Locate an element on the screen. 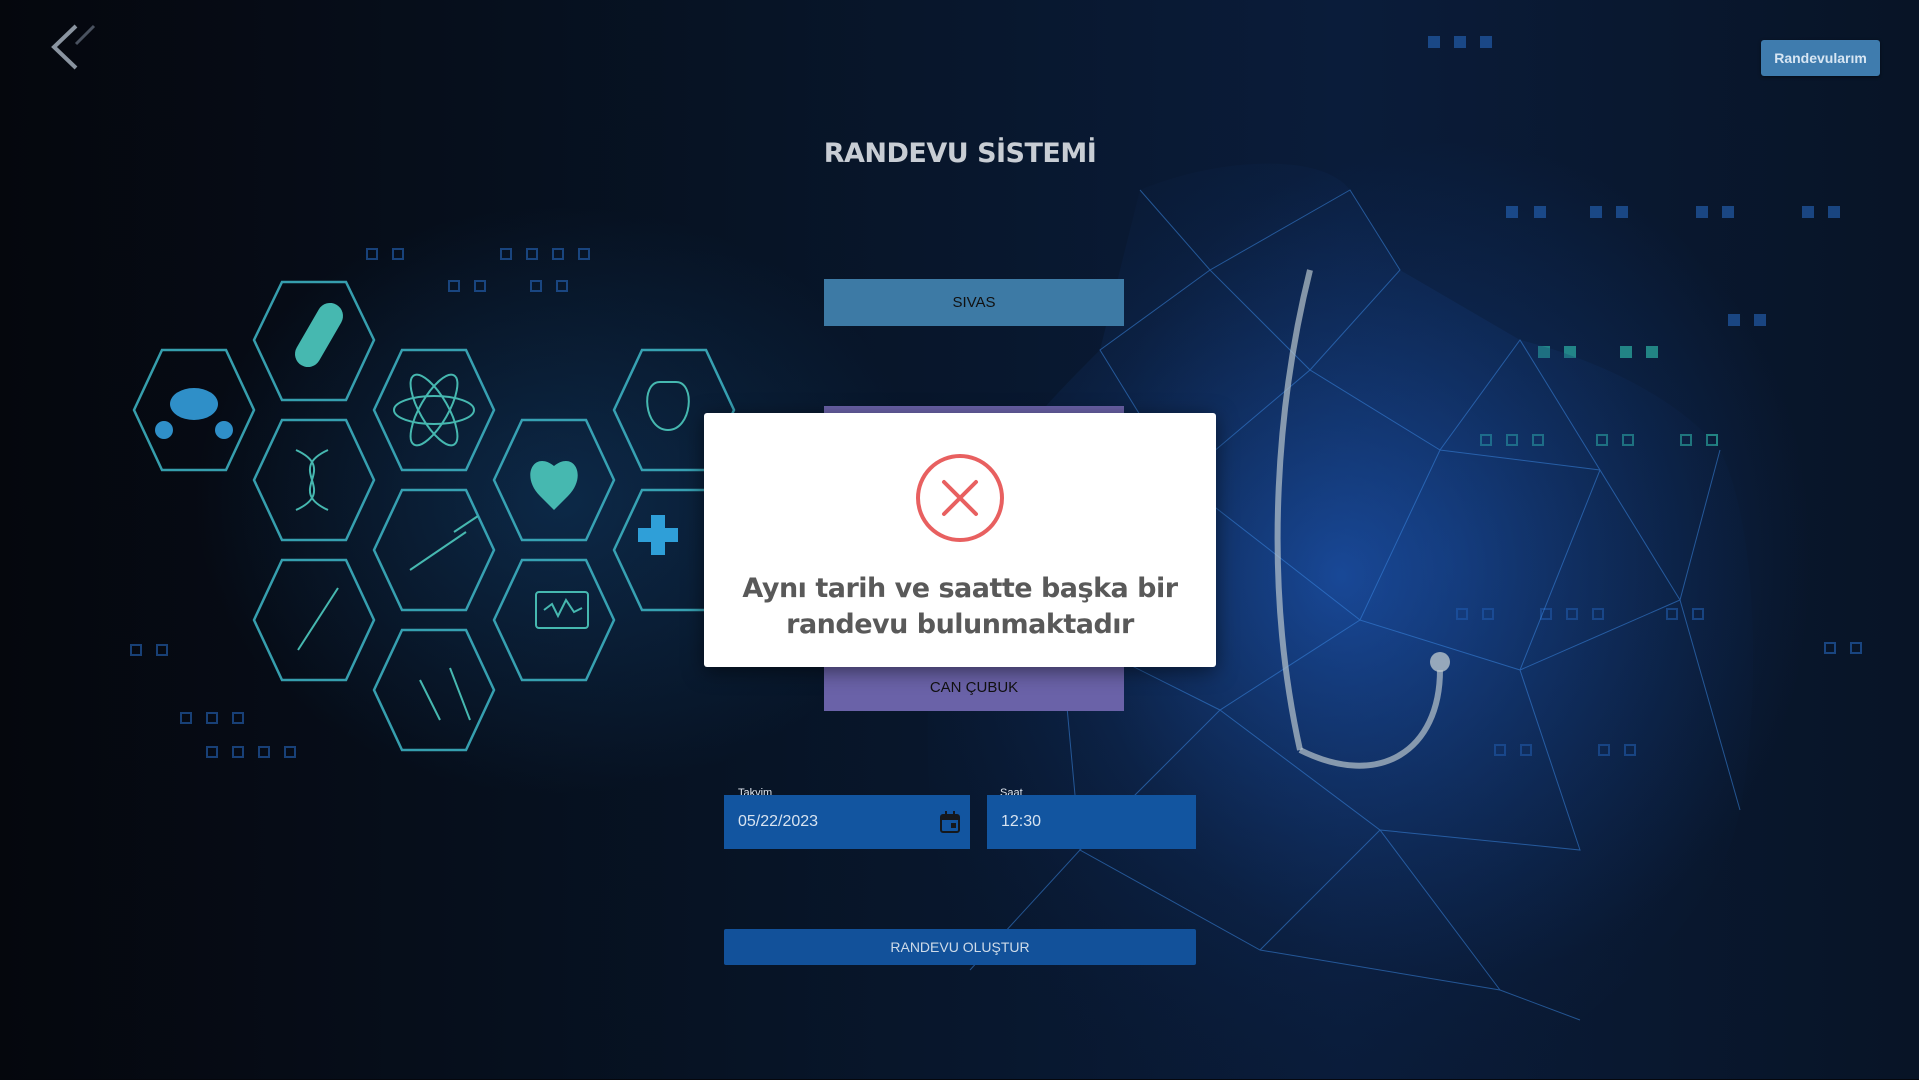 The width and height of the screenshot is (1919, 1080). date-input: 05/22/2023 is located at coordinates (847, 822).